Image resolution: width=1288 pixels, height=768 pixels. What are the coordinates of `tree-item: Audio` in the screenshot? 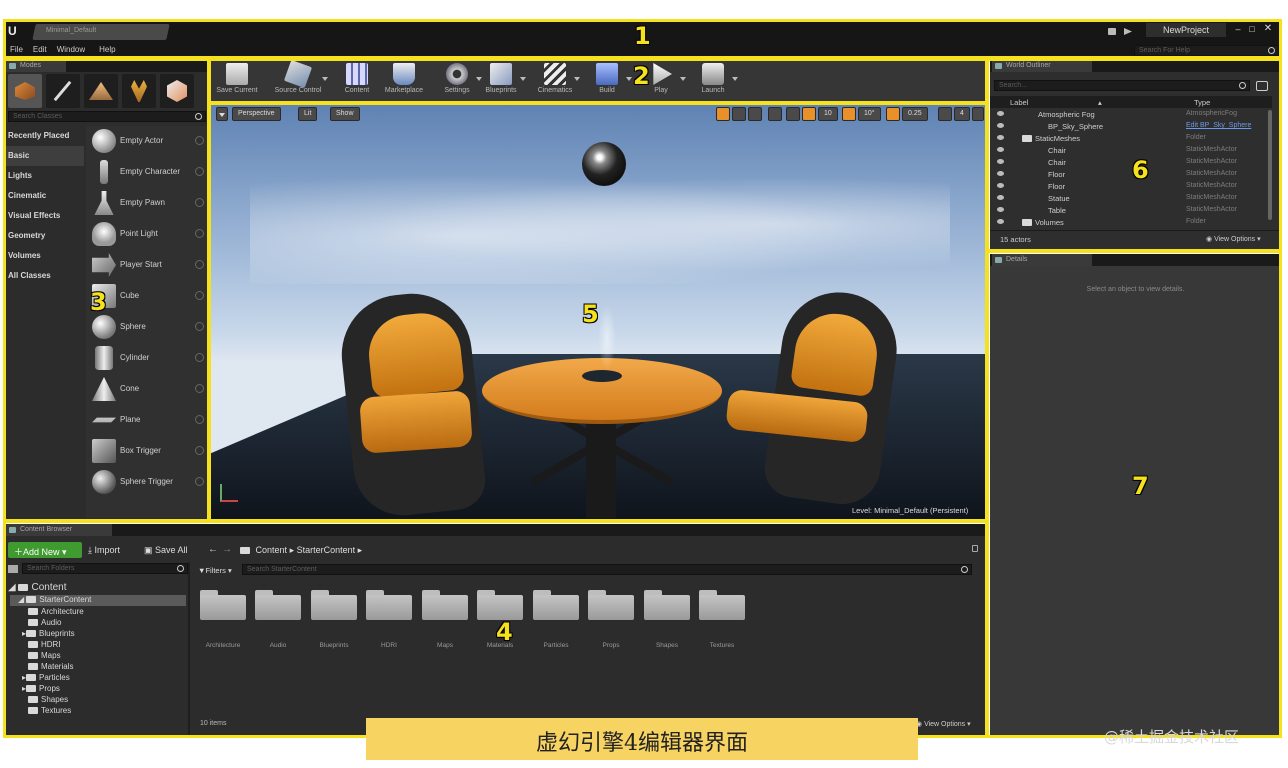 It's located at (44, 623).